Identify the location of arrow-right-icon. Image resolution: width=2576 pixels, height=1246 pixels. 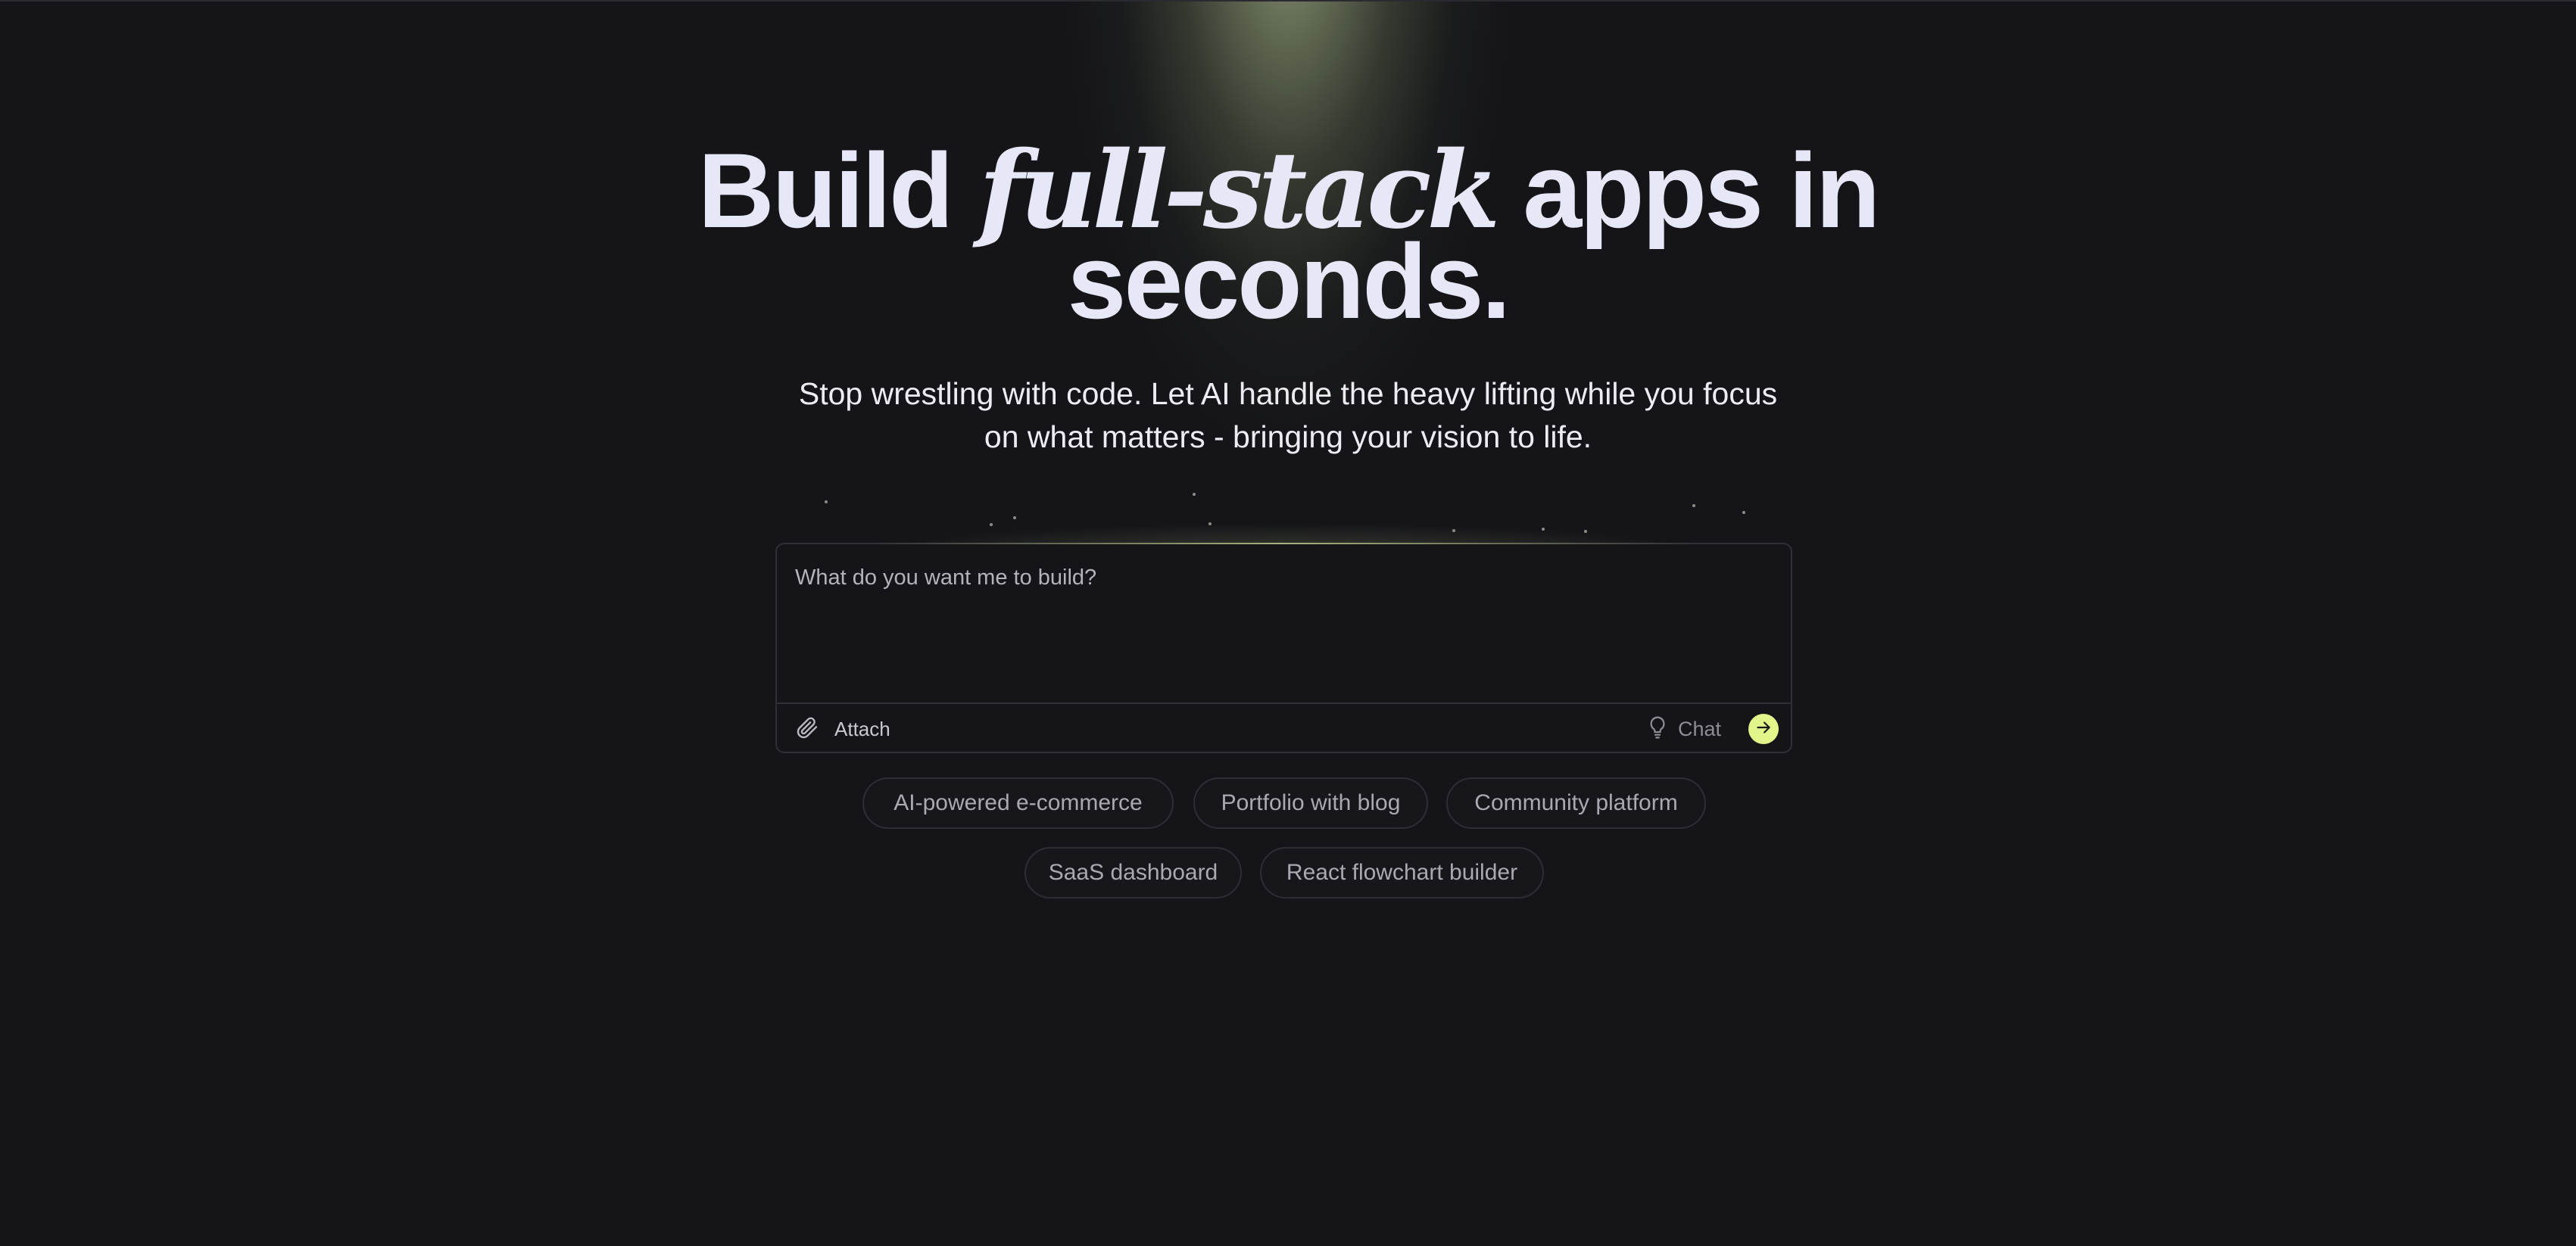
(1763, 729).